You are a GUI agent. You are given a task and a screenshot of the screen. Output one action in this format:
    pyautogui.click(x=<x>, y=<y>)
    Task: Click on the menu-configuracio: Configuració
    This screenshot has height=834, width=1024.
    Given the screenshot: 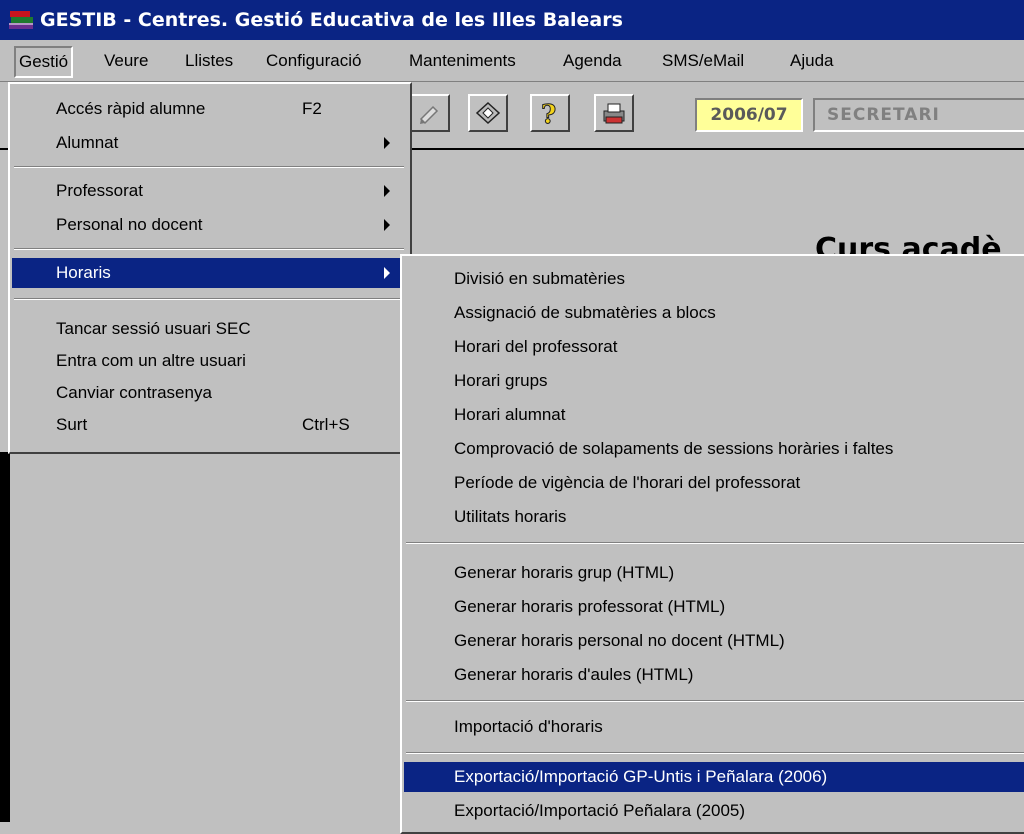 What is the action you would take?
    pyautogui.click(x=313, y=61)
    